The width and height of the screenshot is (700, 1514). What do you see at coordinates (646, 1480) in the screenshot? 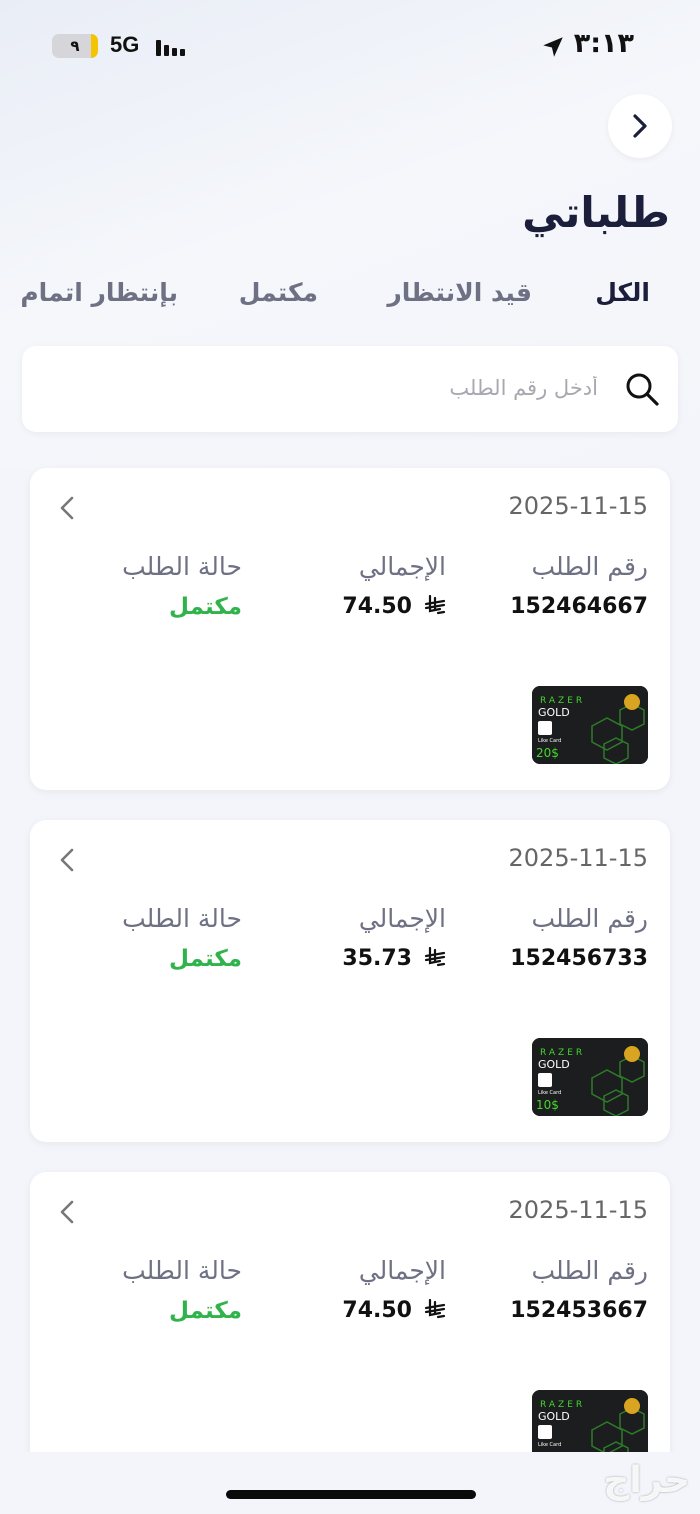
I see `watermark-logo: حراج` at bounding box center [646, 1480].